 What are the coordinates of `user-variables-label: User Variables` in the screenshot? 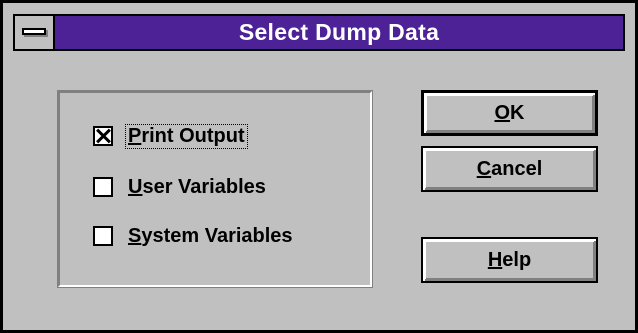 It's located at (197, 187).